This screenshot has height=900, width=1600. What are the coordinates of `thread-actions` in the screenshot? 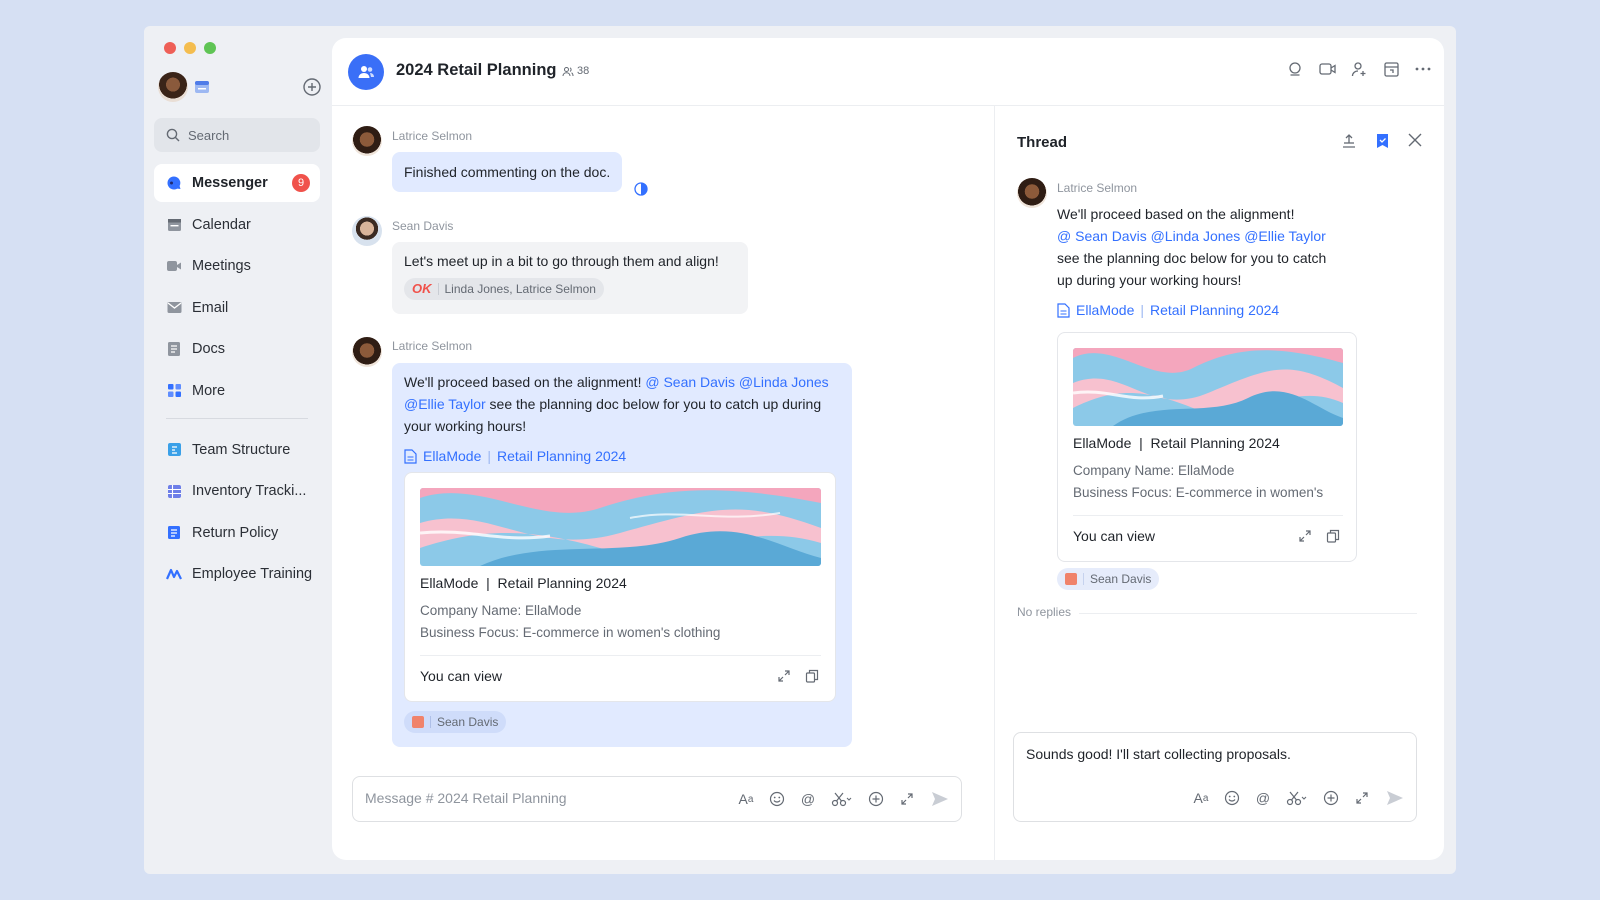 It's located at (1381, 141).